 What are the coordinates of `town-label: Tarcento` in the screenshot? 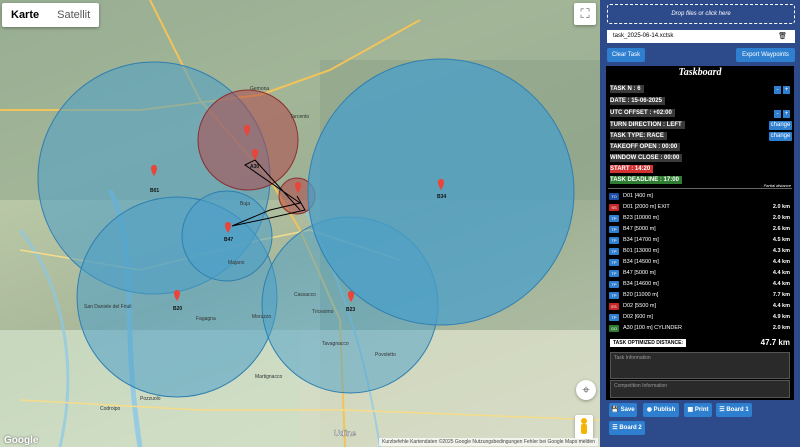 It's located at (299, 117).